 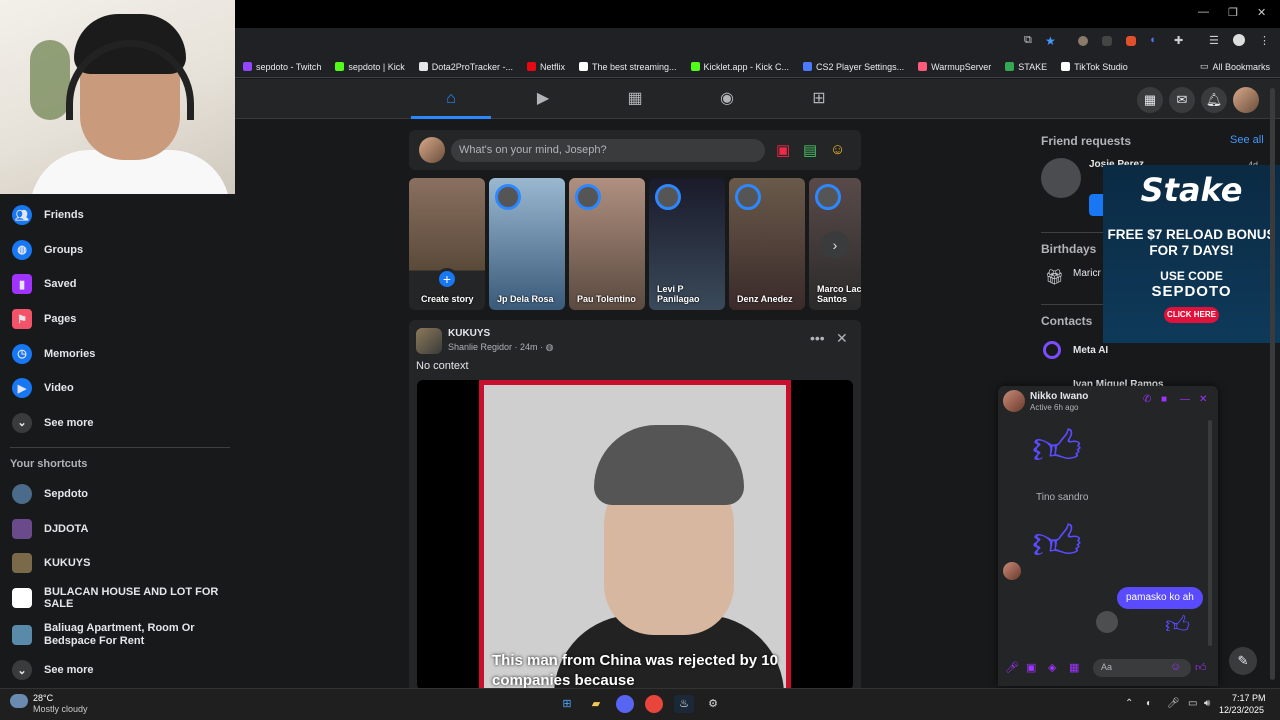 What do you see at coordinates (447, 244) in the screenshot?
I see `story-card-create: + Create story` at bounding box center [447, 244].